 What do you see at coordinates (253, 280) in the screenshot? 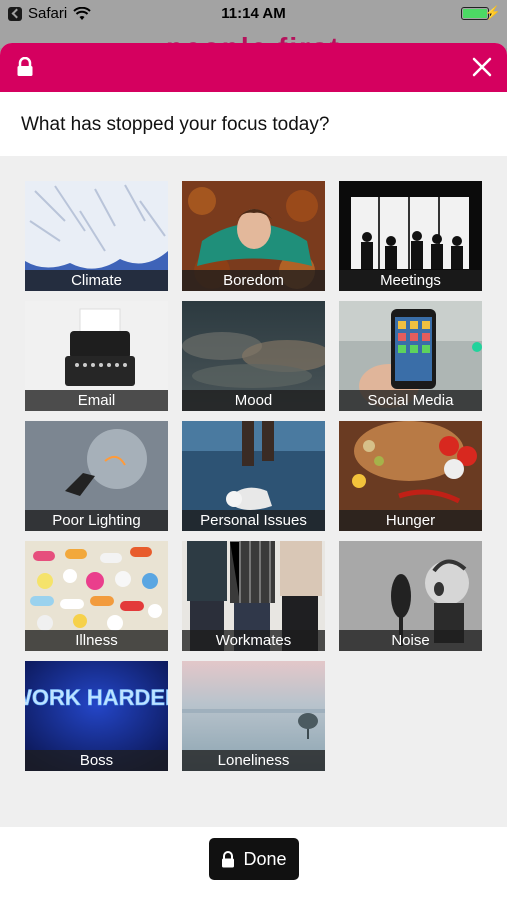
I see `tile-label: Boredom` at bounding box center [253, 280].